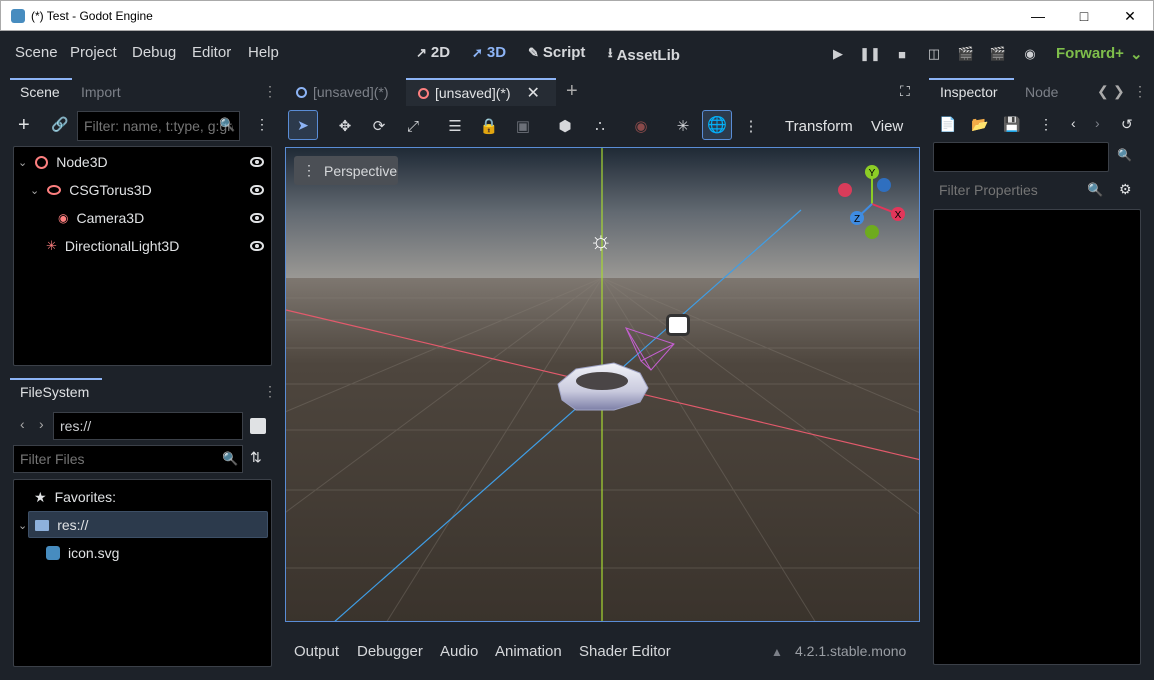  I want to click on select-tool-button: ➤, so click(303, 125).